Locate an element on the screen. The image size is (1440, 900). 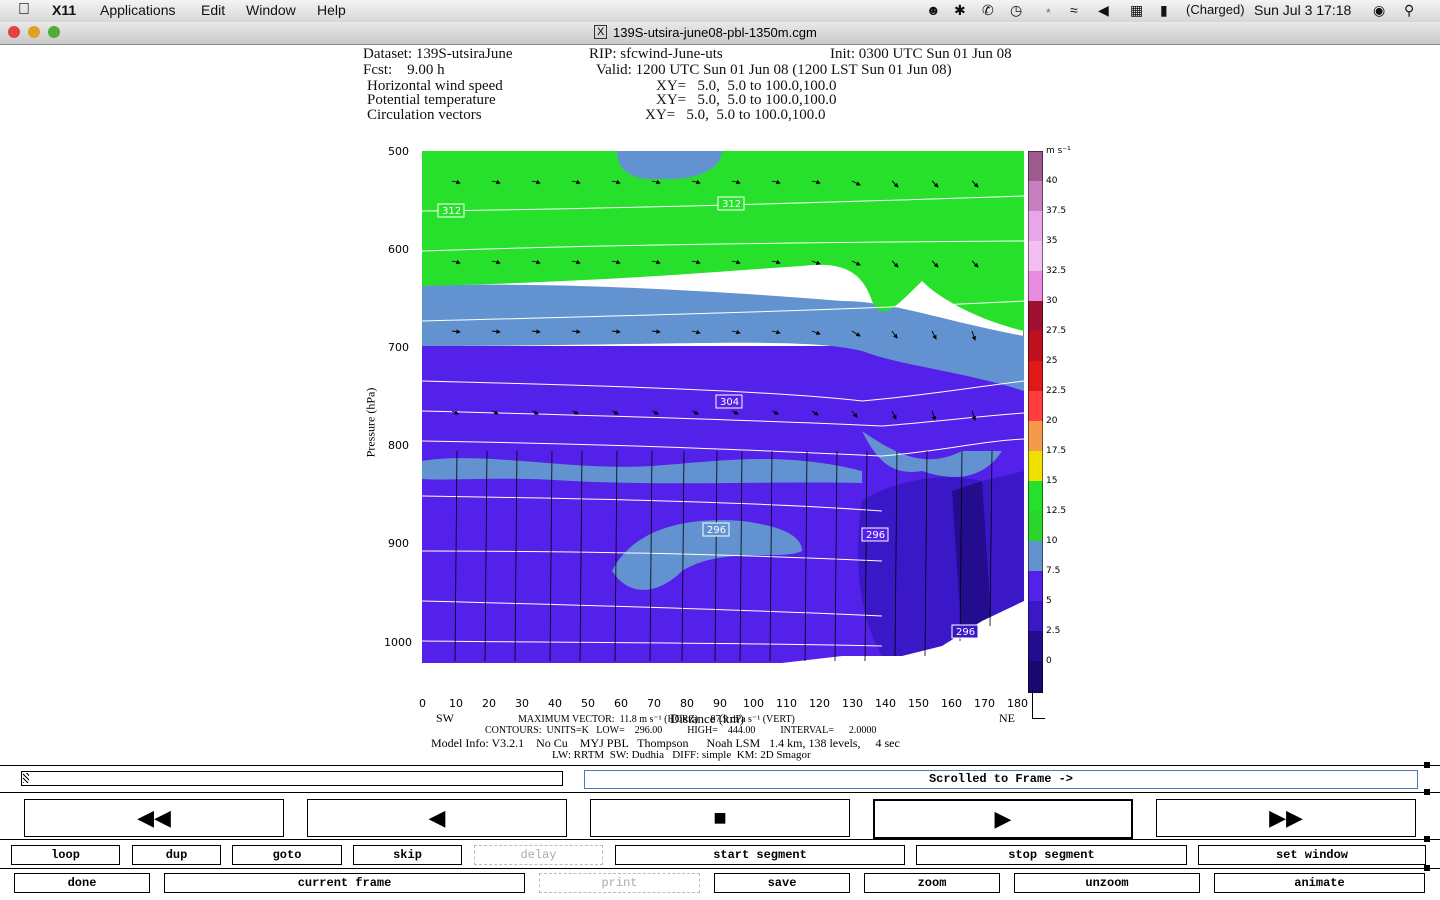
phone-icon: ✆ is located at coordinates (988, 10).